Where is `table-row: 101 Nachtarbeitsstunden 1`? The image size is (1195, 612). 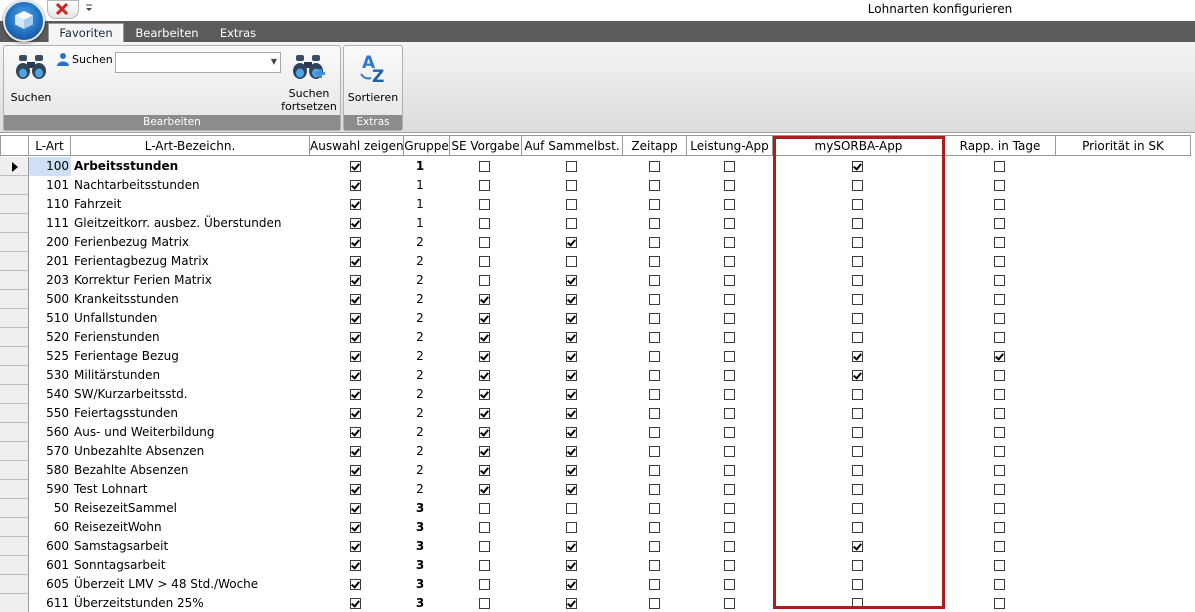 table-row: 101 Nachtarbeitsstunden 1 is located at coordinates (597, 185).